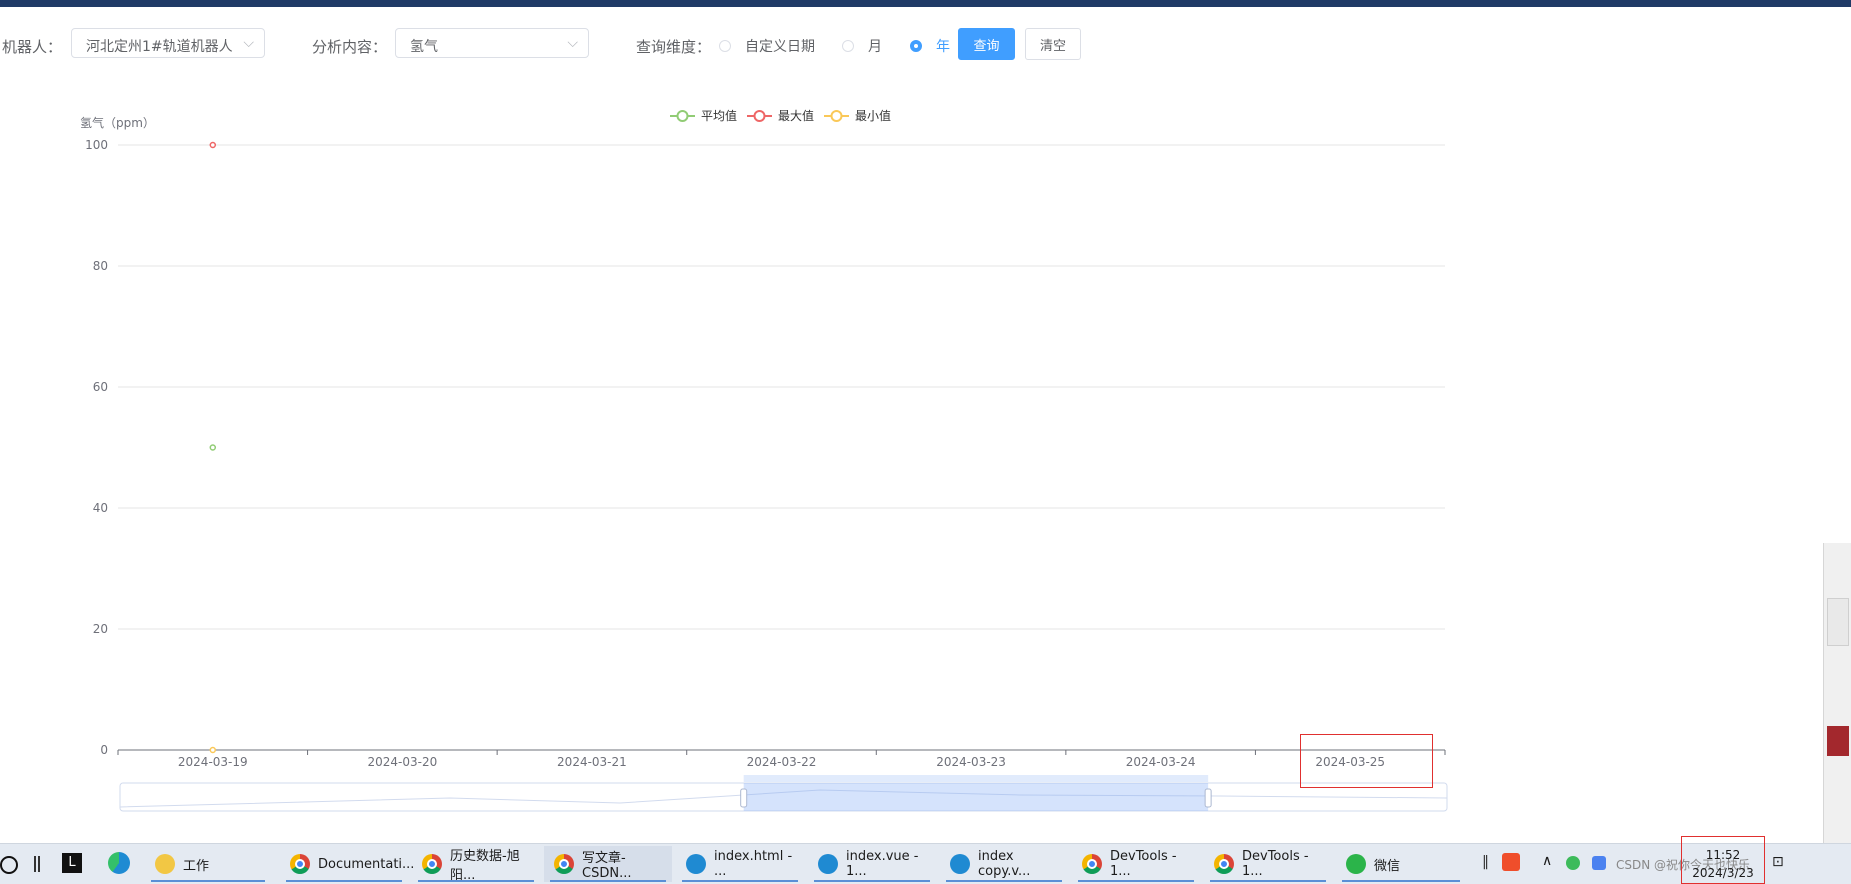 The width and height of the screenshot is (1851, 884). Describe the element at coordinates (782, 762) in the screenshot. I see `x-tick-label: 2024-03-22` at that location.